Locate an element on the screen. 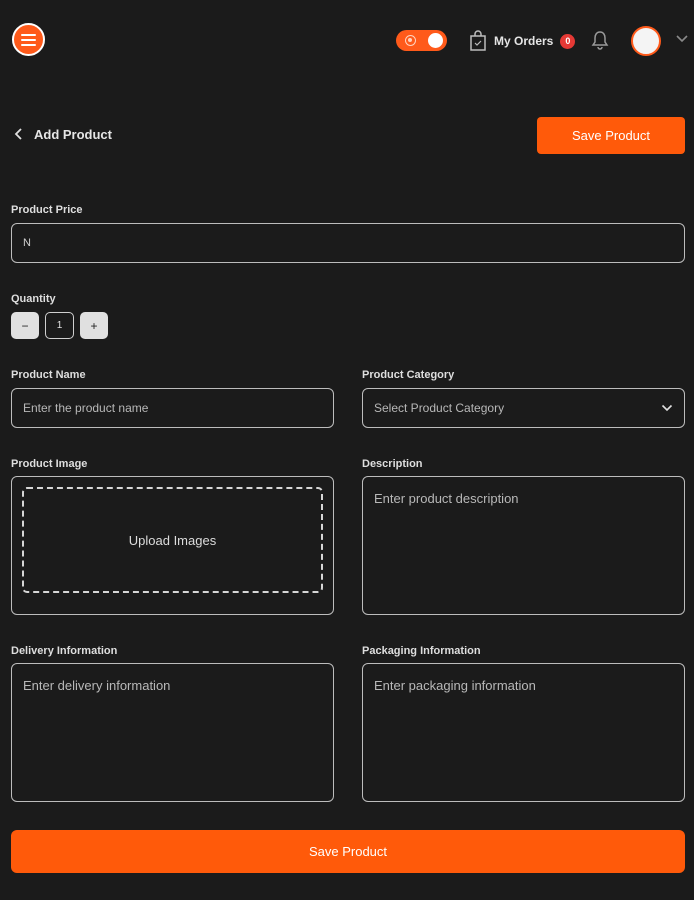 The width and height of the screenshot is (694, 900). my-orders-label: My Orders is located at coordinates (524, 41).